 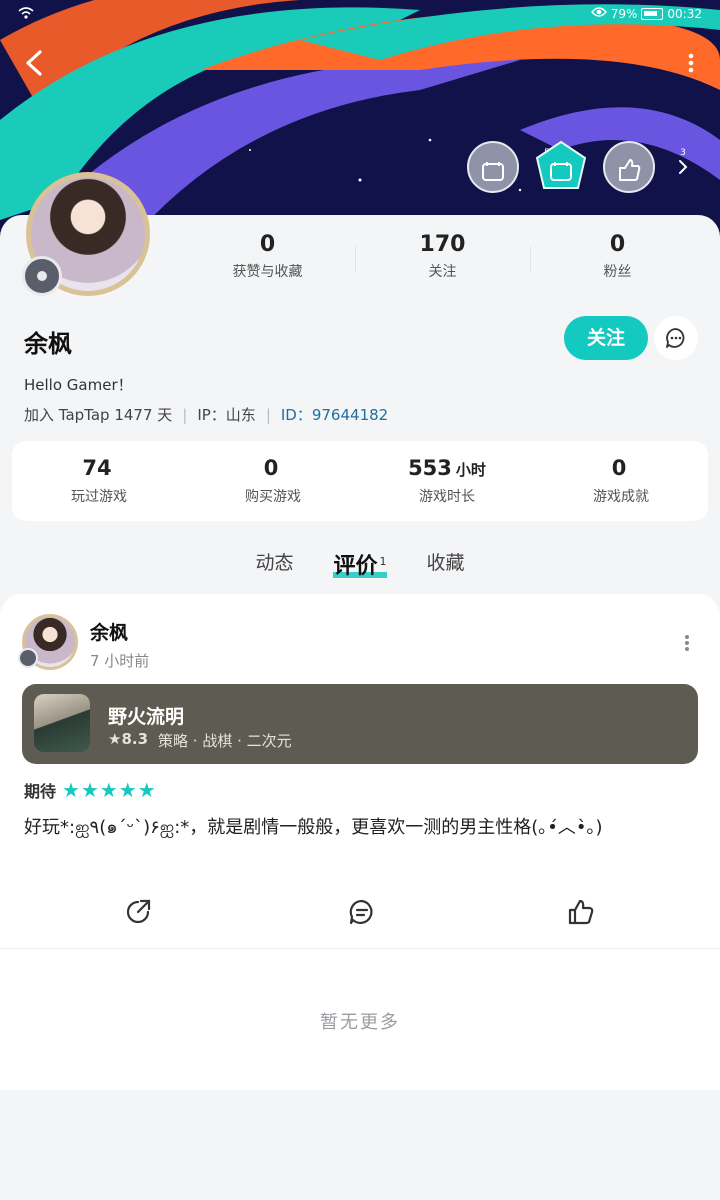 I want to click on stat-played-games: 74 玩过游戏, so click(x=99, y=481).